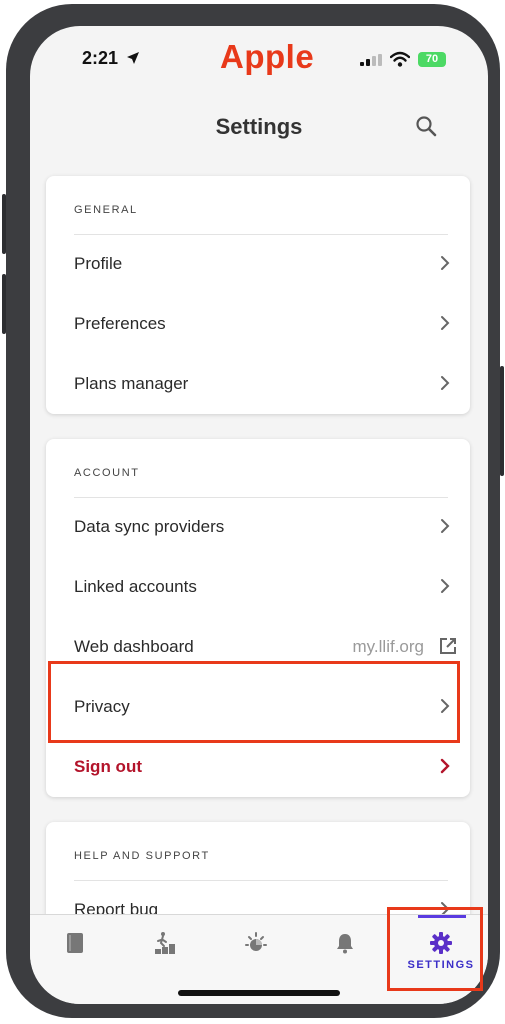  Describe the element at coordinates (426, 126) in the screenshot. I see `search-icon` at that location.